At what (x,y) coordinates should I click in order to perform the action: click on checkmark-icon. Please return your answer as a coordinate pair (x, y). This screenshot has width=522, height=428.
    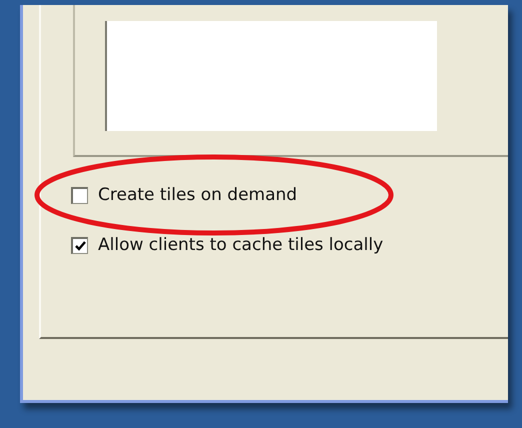
    Looking at the image, I should click on (80, 245).